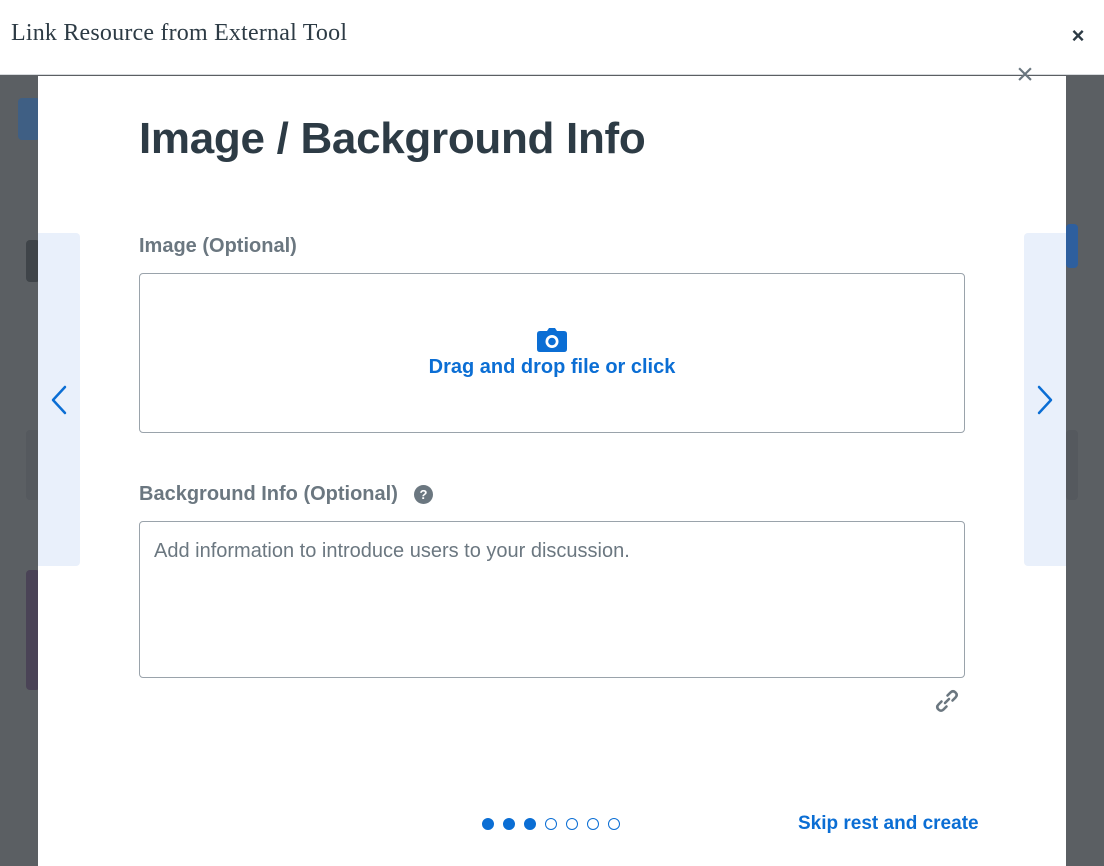 This screenshot has height=866, width=1104. I want to click on chevron-left-icon, so click(59, 399).